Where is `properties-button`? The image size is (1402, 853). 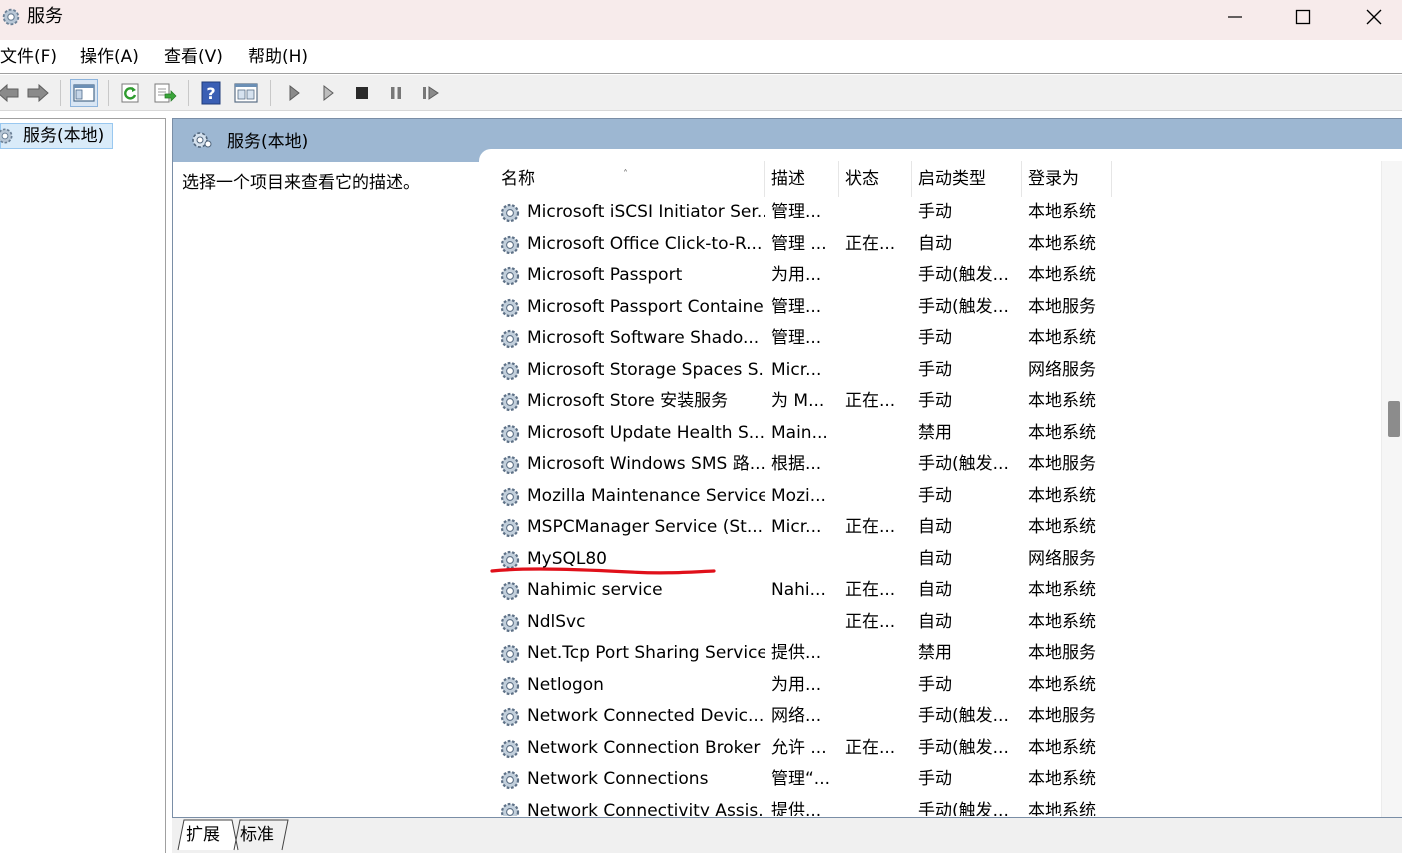 properties-button is located at coordinates (246, 93).